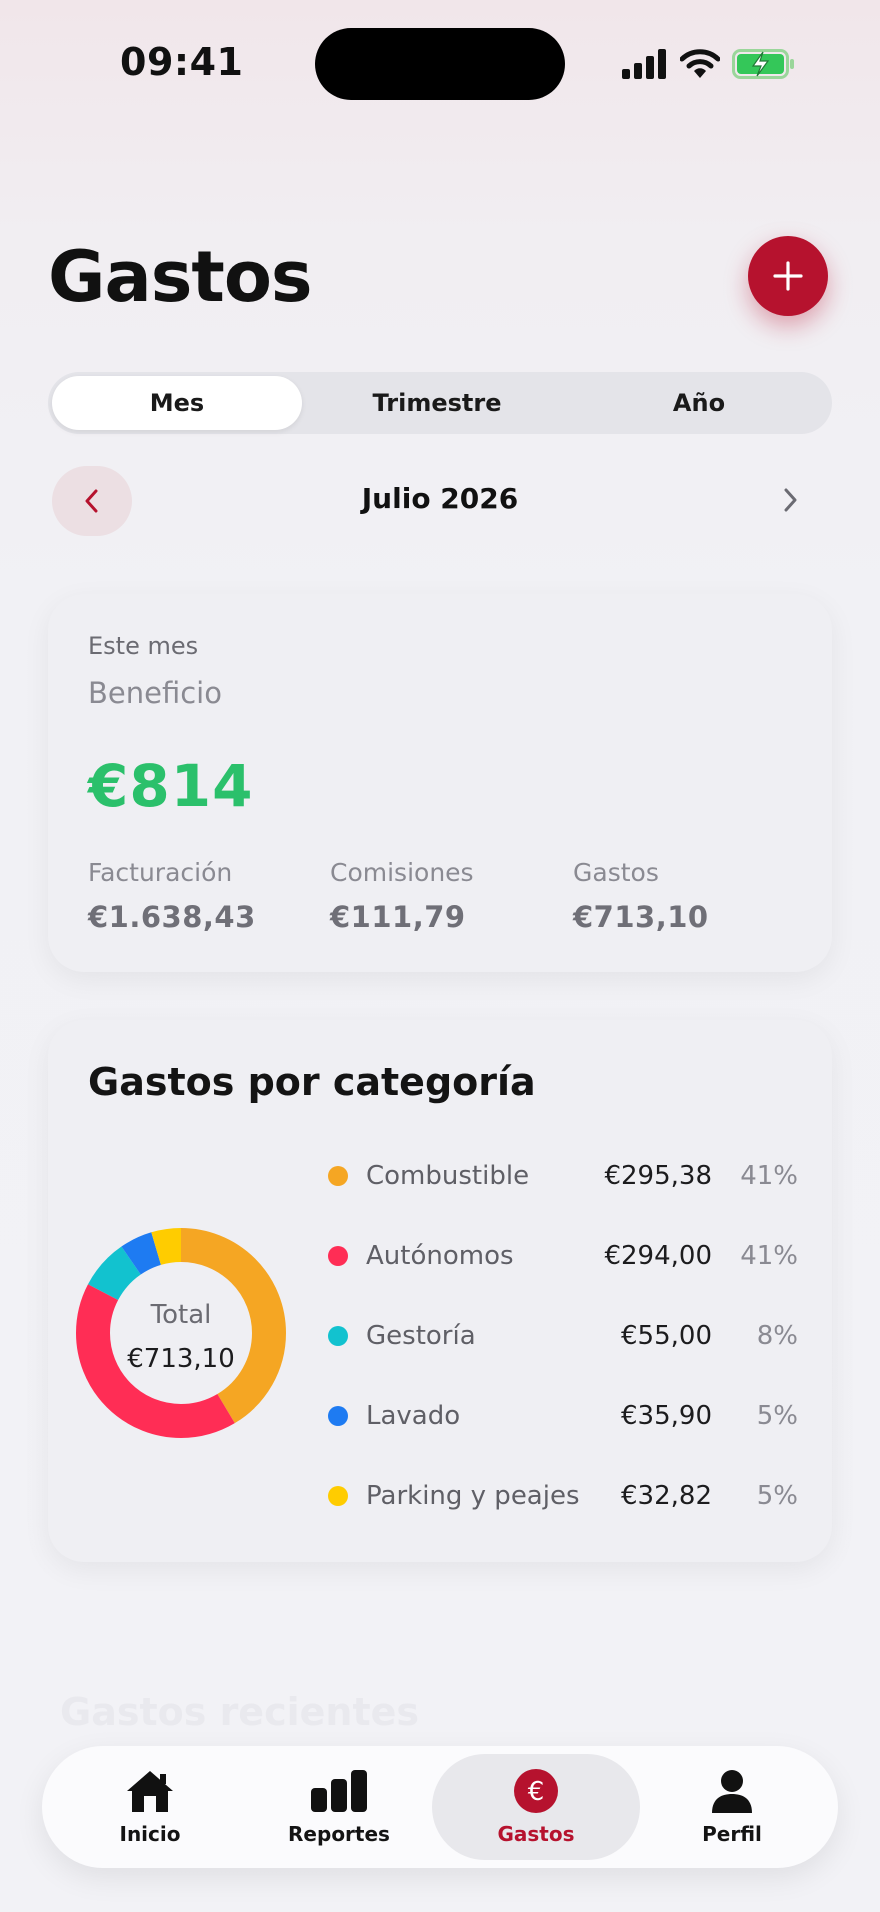 The width and height of the screenshot is (880, 1912). I want to click on metric-label-facturacion: Facturación, so click(160, 872).